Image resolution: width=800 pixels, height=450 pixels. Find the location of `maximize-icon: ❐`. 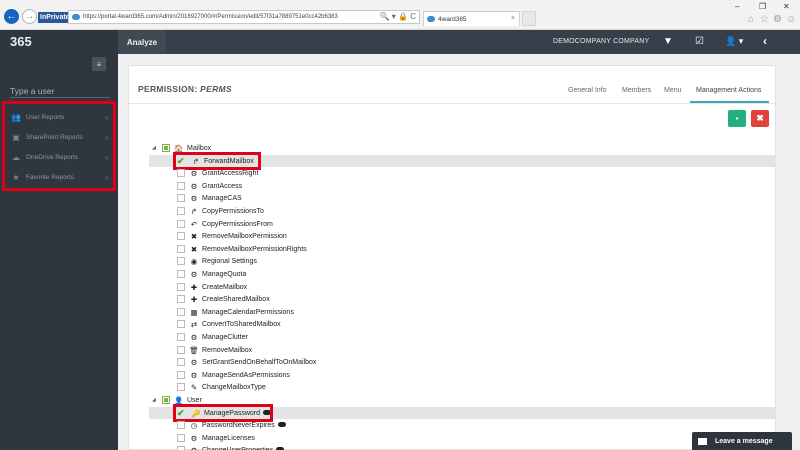

maximize-icon: ❐ is located at coordinates (762, 6).